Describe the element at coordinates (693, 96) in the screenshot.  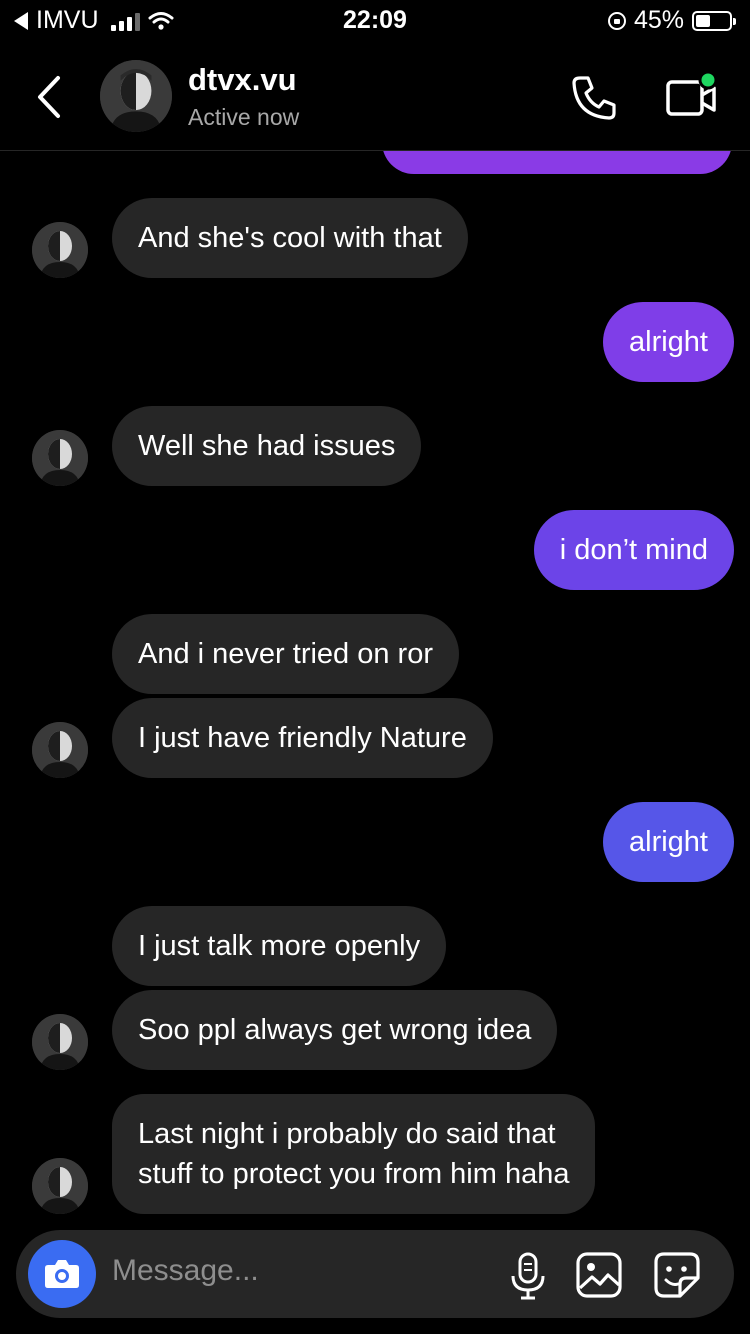
I see `video-camera-icon` at that location.